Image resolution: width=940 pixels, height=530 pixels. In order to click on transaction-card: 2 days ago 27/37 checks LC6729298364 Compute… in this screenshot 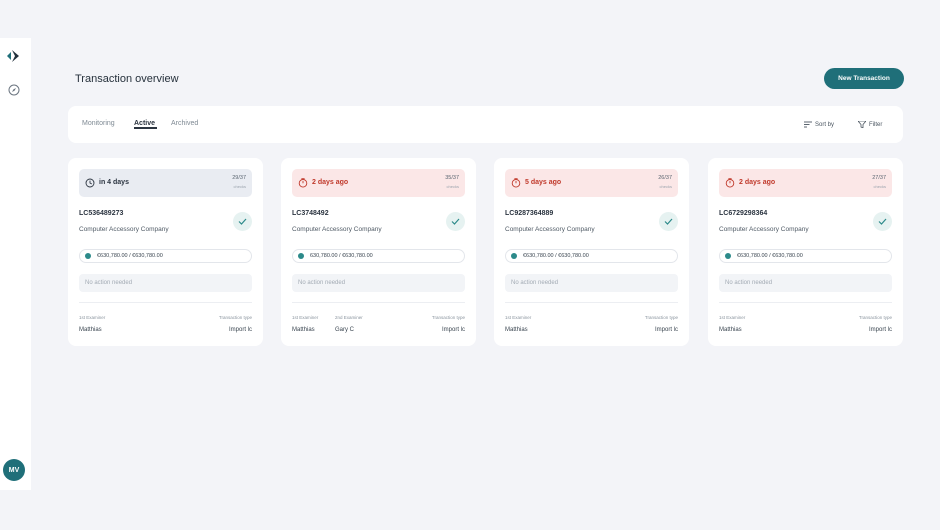, I will do `click(805, 252)`.